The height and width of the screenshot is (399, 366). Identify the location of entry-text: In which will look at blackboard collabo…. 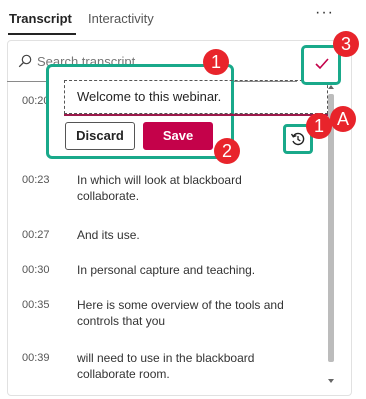
(159, 188).